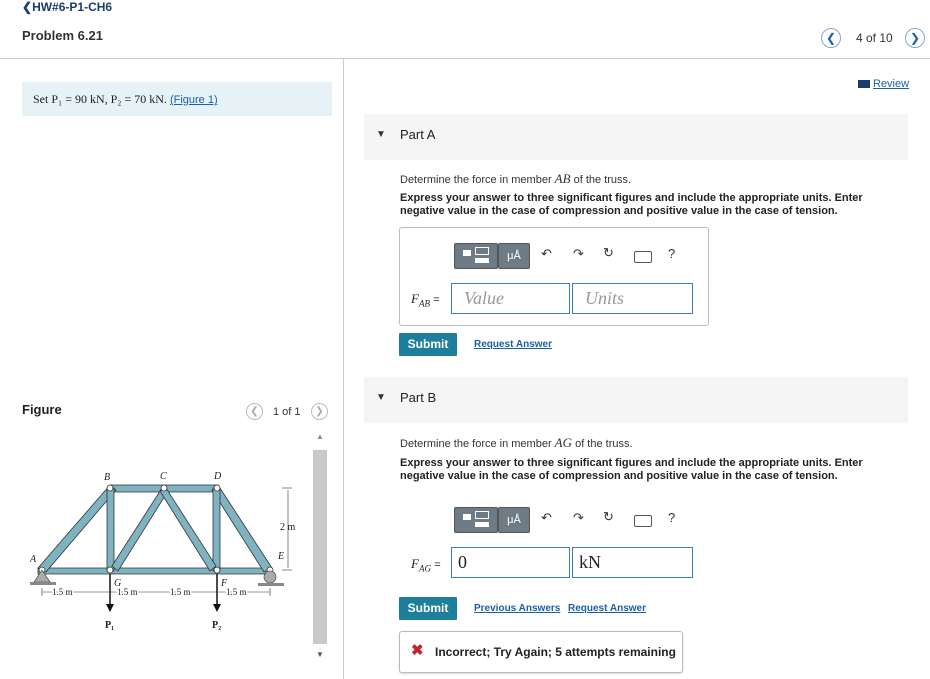 Image resolution: width=930 pixels, height=679 pixels. What do you see at coordinates (864, 83) in the screenshot?
I see `book-icon` at bounding box center [864, 83].